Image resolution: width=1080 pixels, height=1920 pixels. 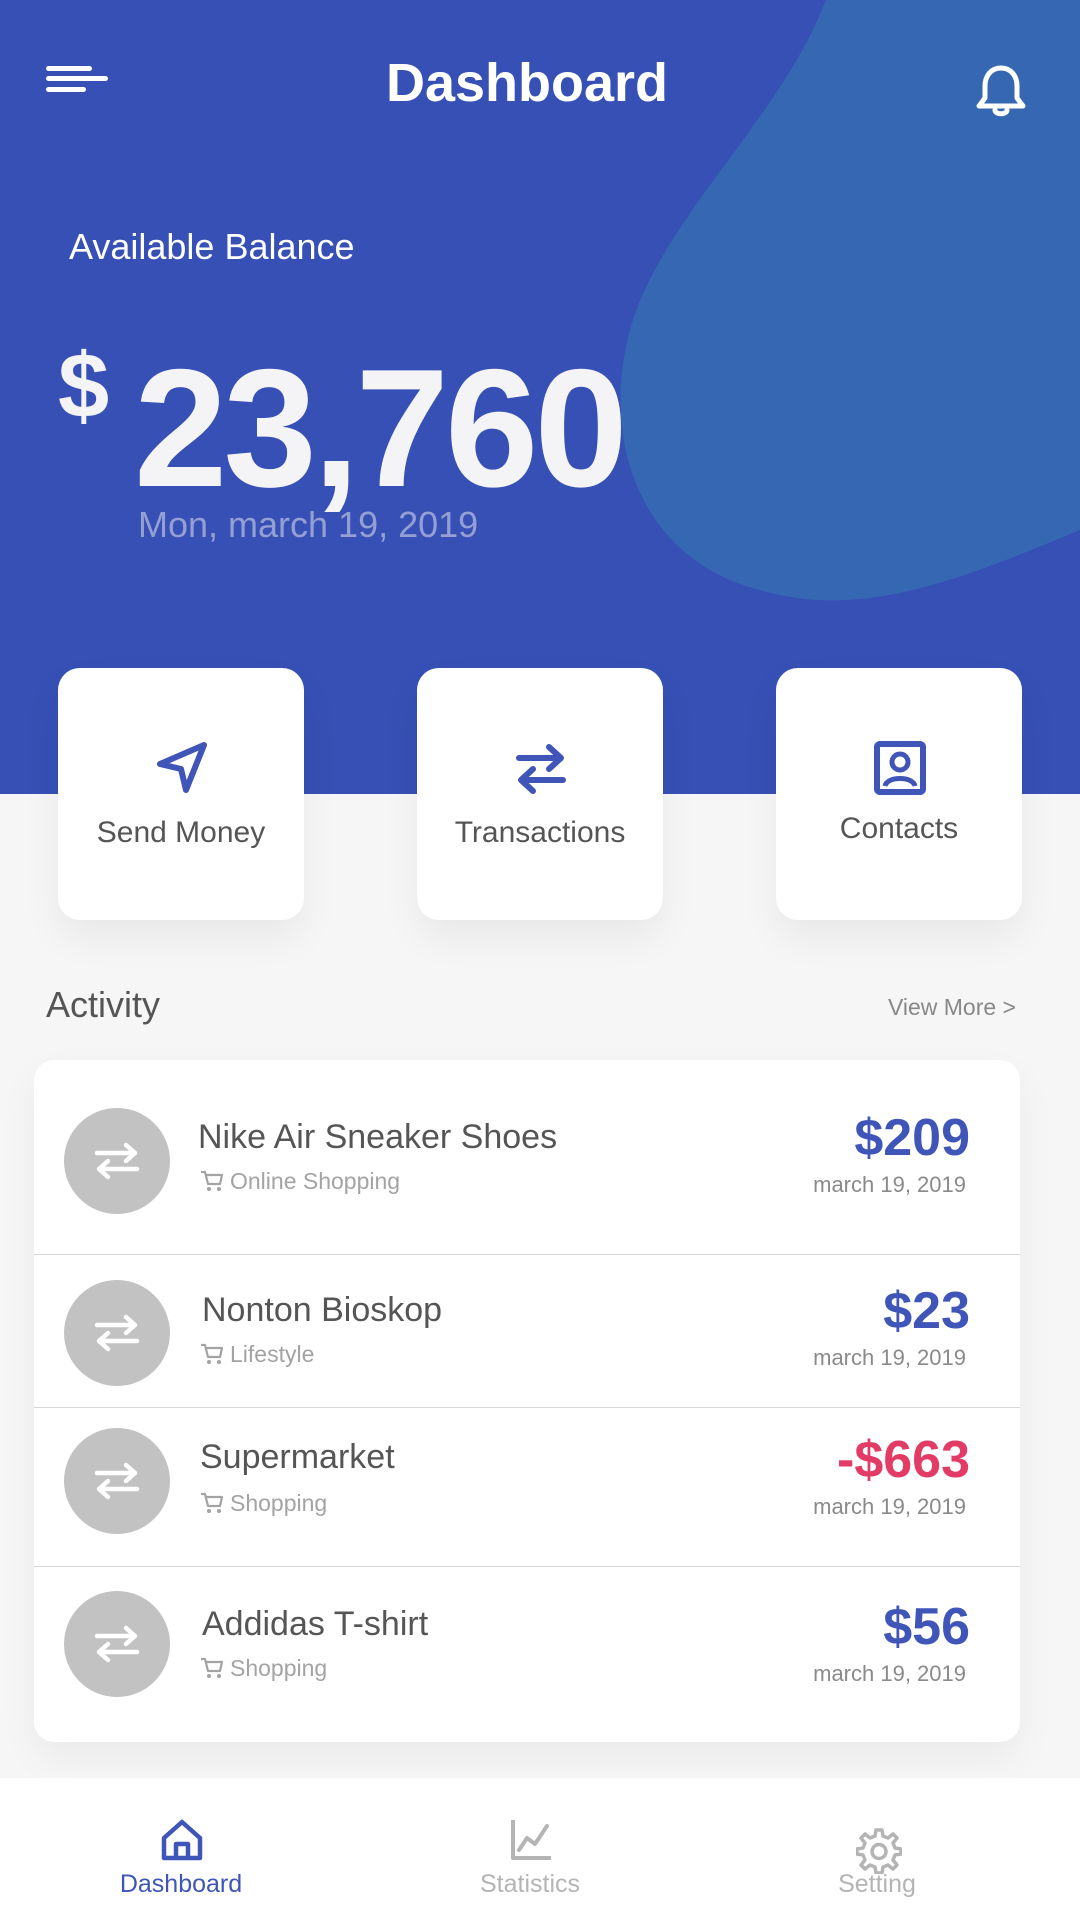 I want to click on balance-label: Available Balance, so click(x=212, y=246).